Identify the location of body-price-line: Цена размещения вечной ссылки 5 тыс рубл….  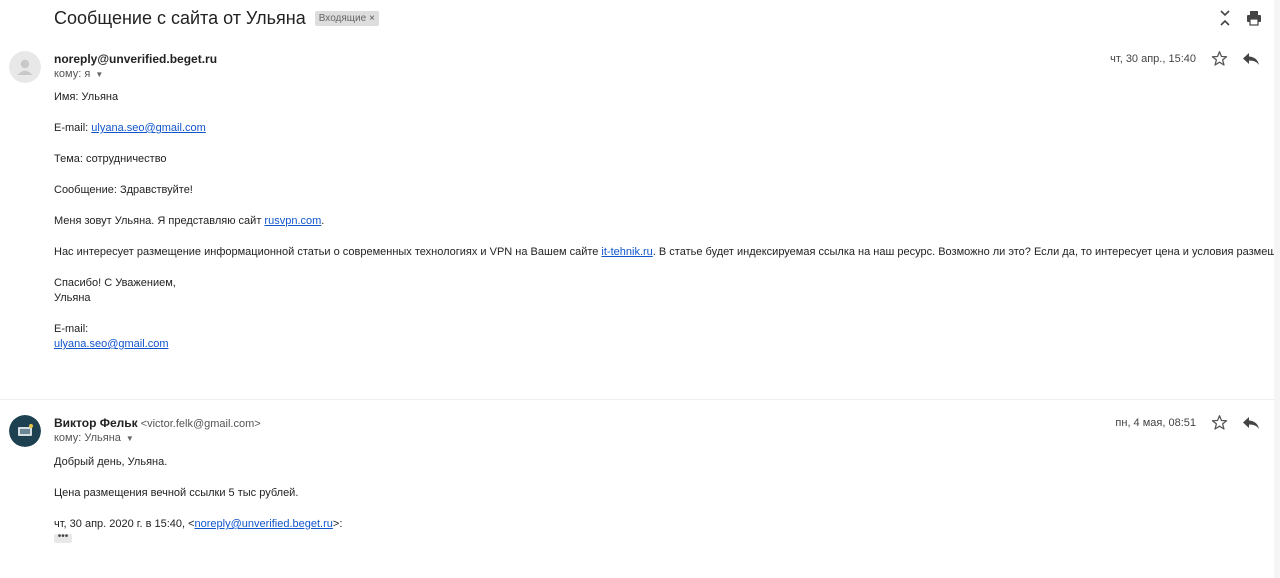
(176, 493).